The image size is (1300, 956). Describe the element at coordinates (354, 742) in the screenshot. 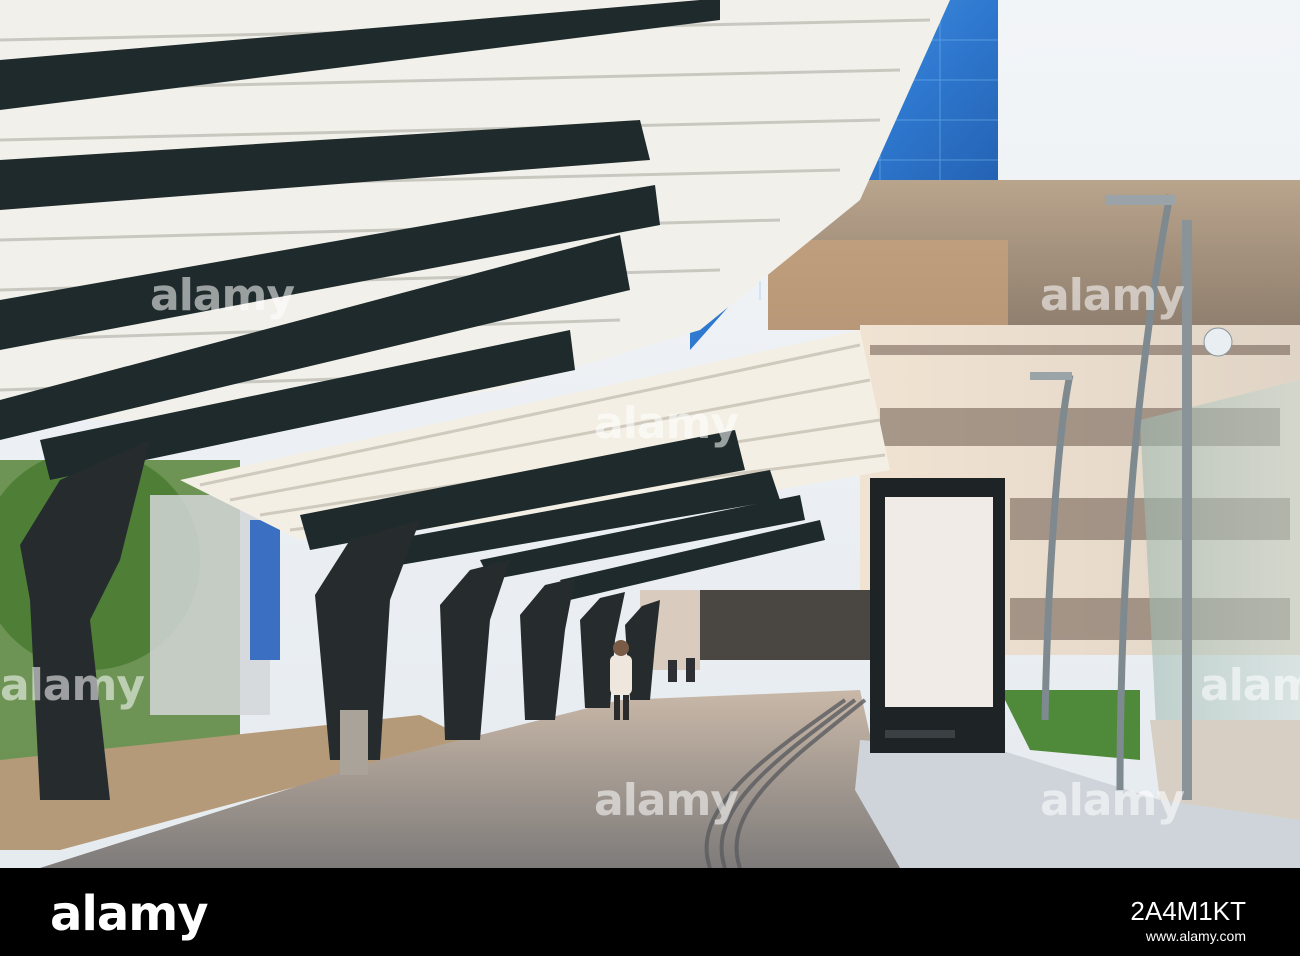

I see `trash-bin` at that location.